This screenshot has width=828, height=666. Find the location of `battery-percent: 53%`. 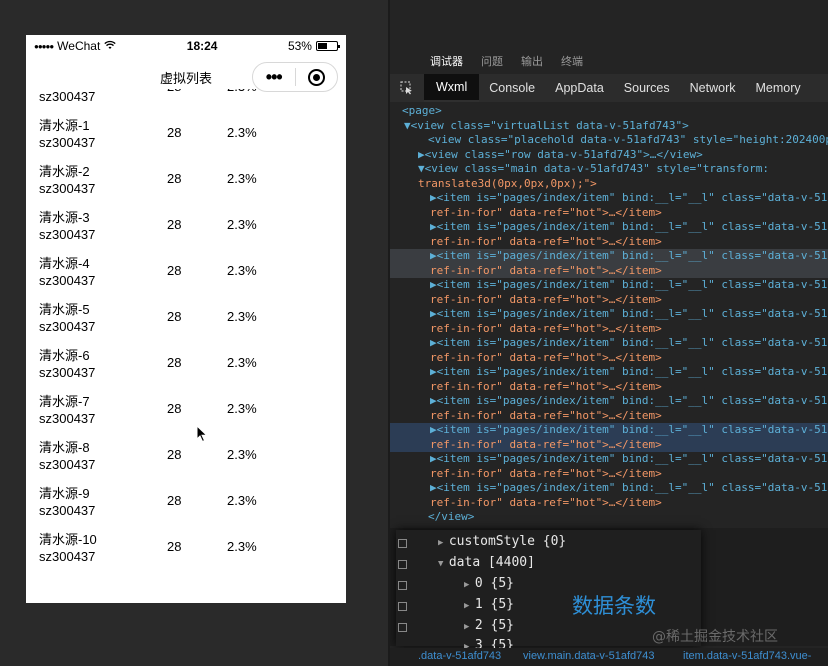

battery-percent: 53% is located at coordinates (299, 46).